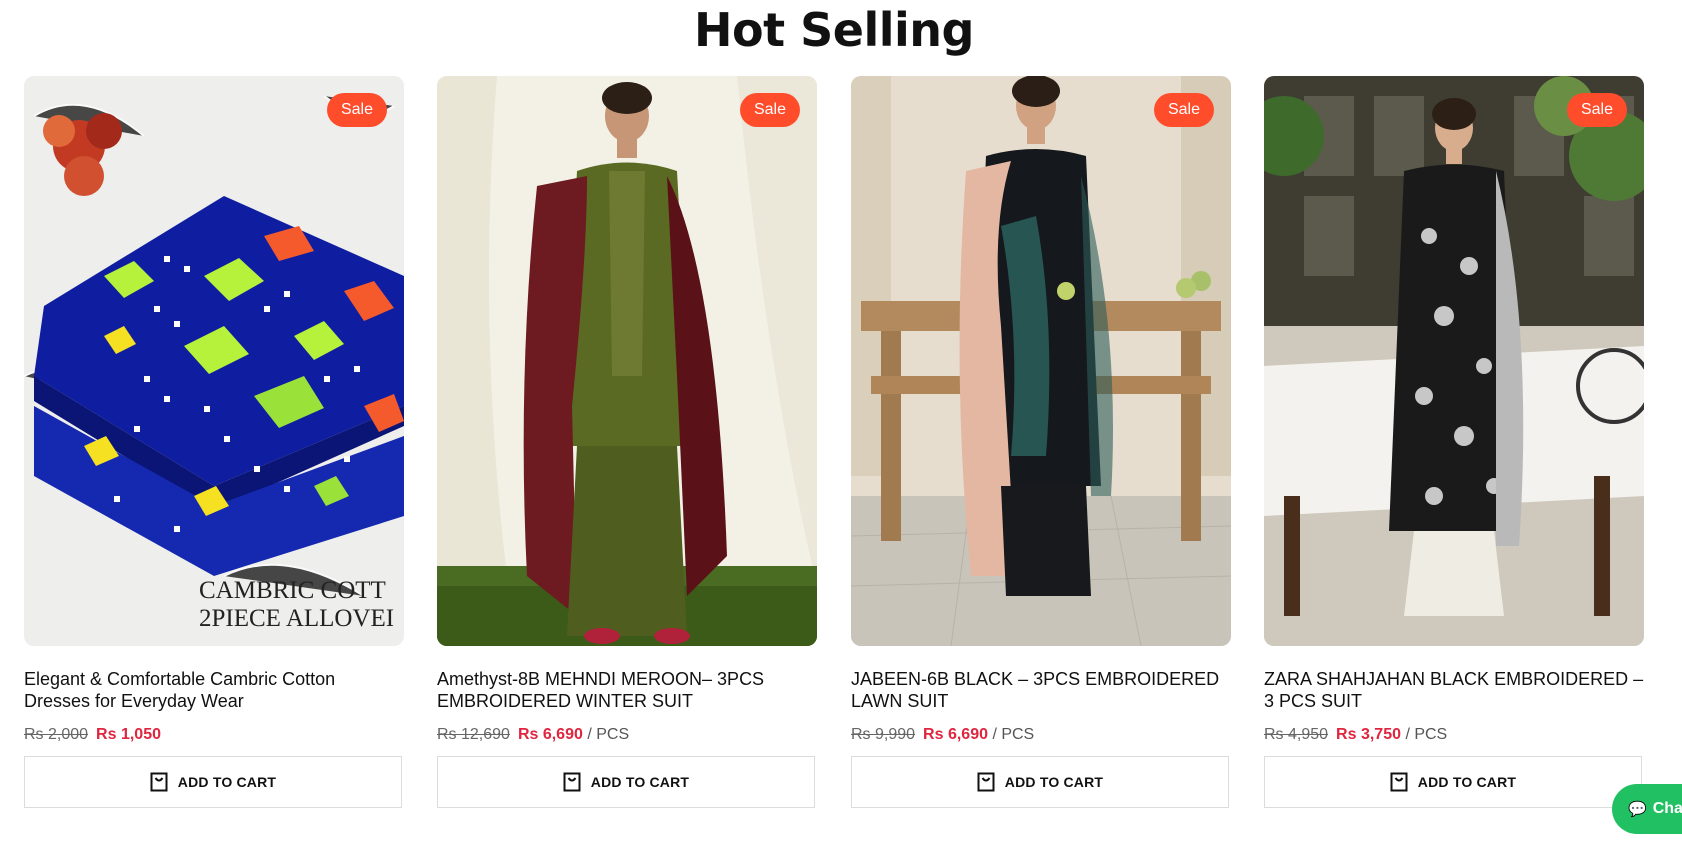 The width and height of the screenshot is (1682, 852). I want to click on product-price: Rs 9,990 Rs 6,690 / PCS, so click(942, 735).